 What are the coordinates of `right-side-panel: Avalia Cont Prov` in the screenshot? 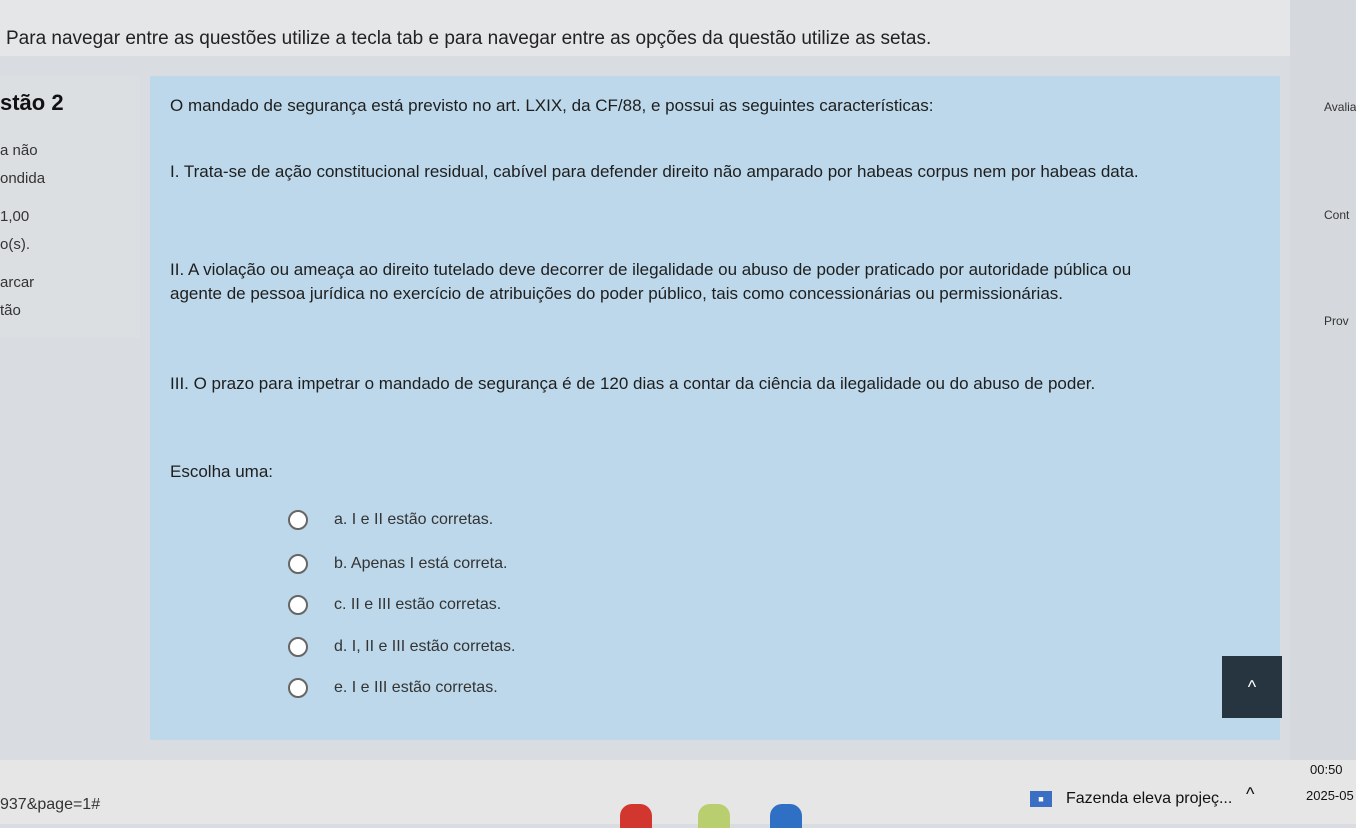 It's located at (1323, 380).